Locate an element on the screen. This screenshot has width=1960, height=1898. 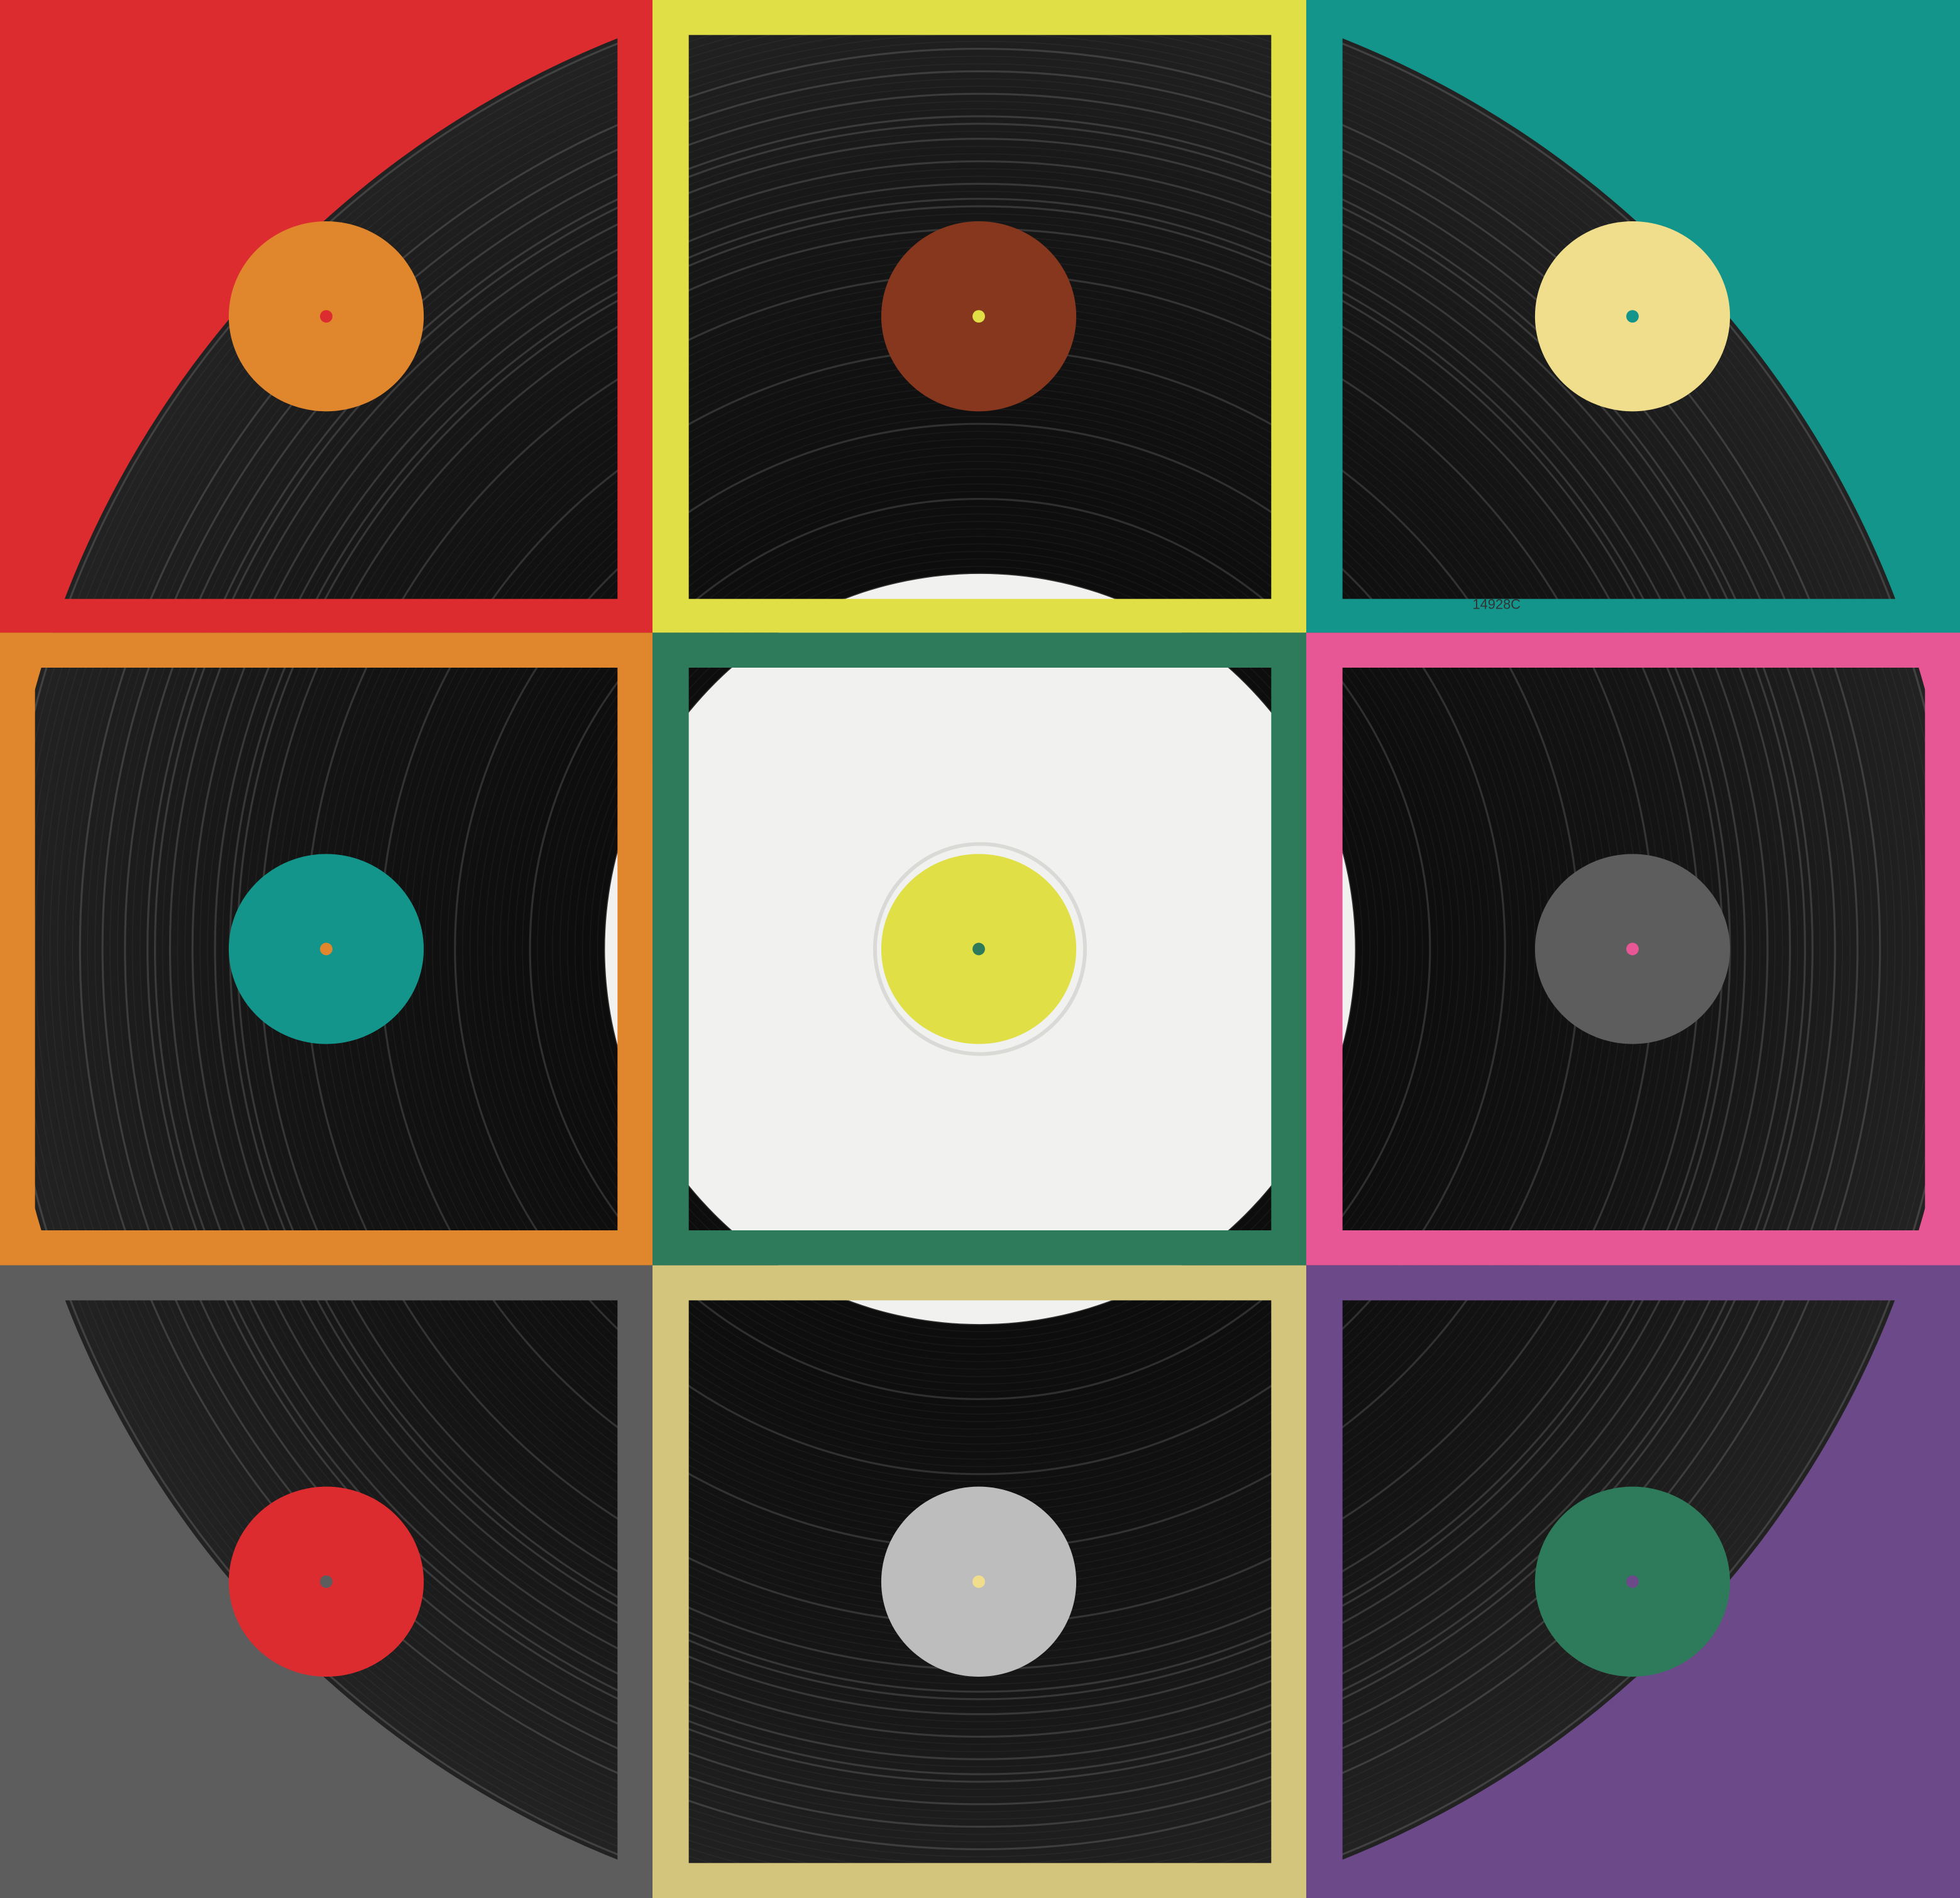
catalog-code: 14928C is located at coordinates (1496, 604).